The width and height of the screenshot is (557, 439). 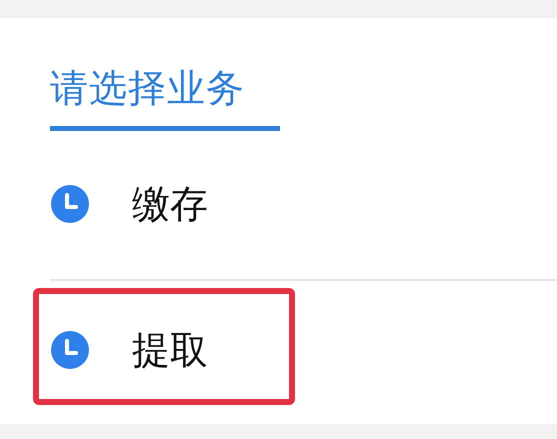 What do you see at coordinates (170, 204) in the screenshot?
I see `service-option: 缴存` at bounding box center [170, 204].